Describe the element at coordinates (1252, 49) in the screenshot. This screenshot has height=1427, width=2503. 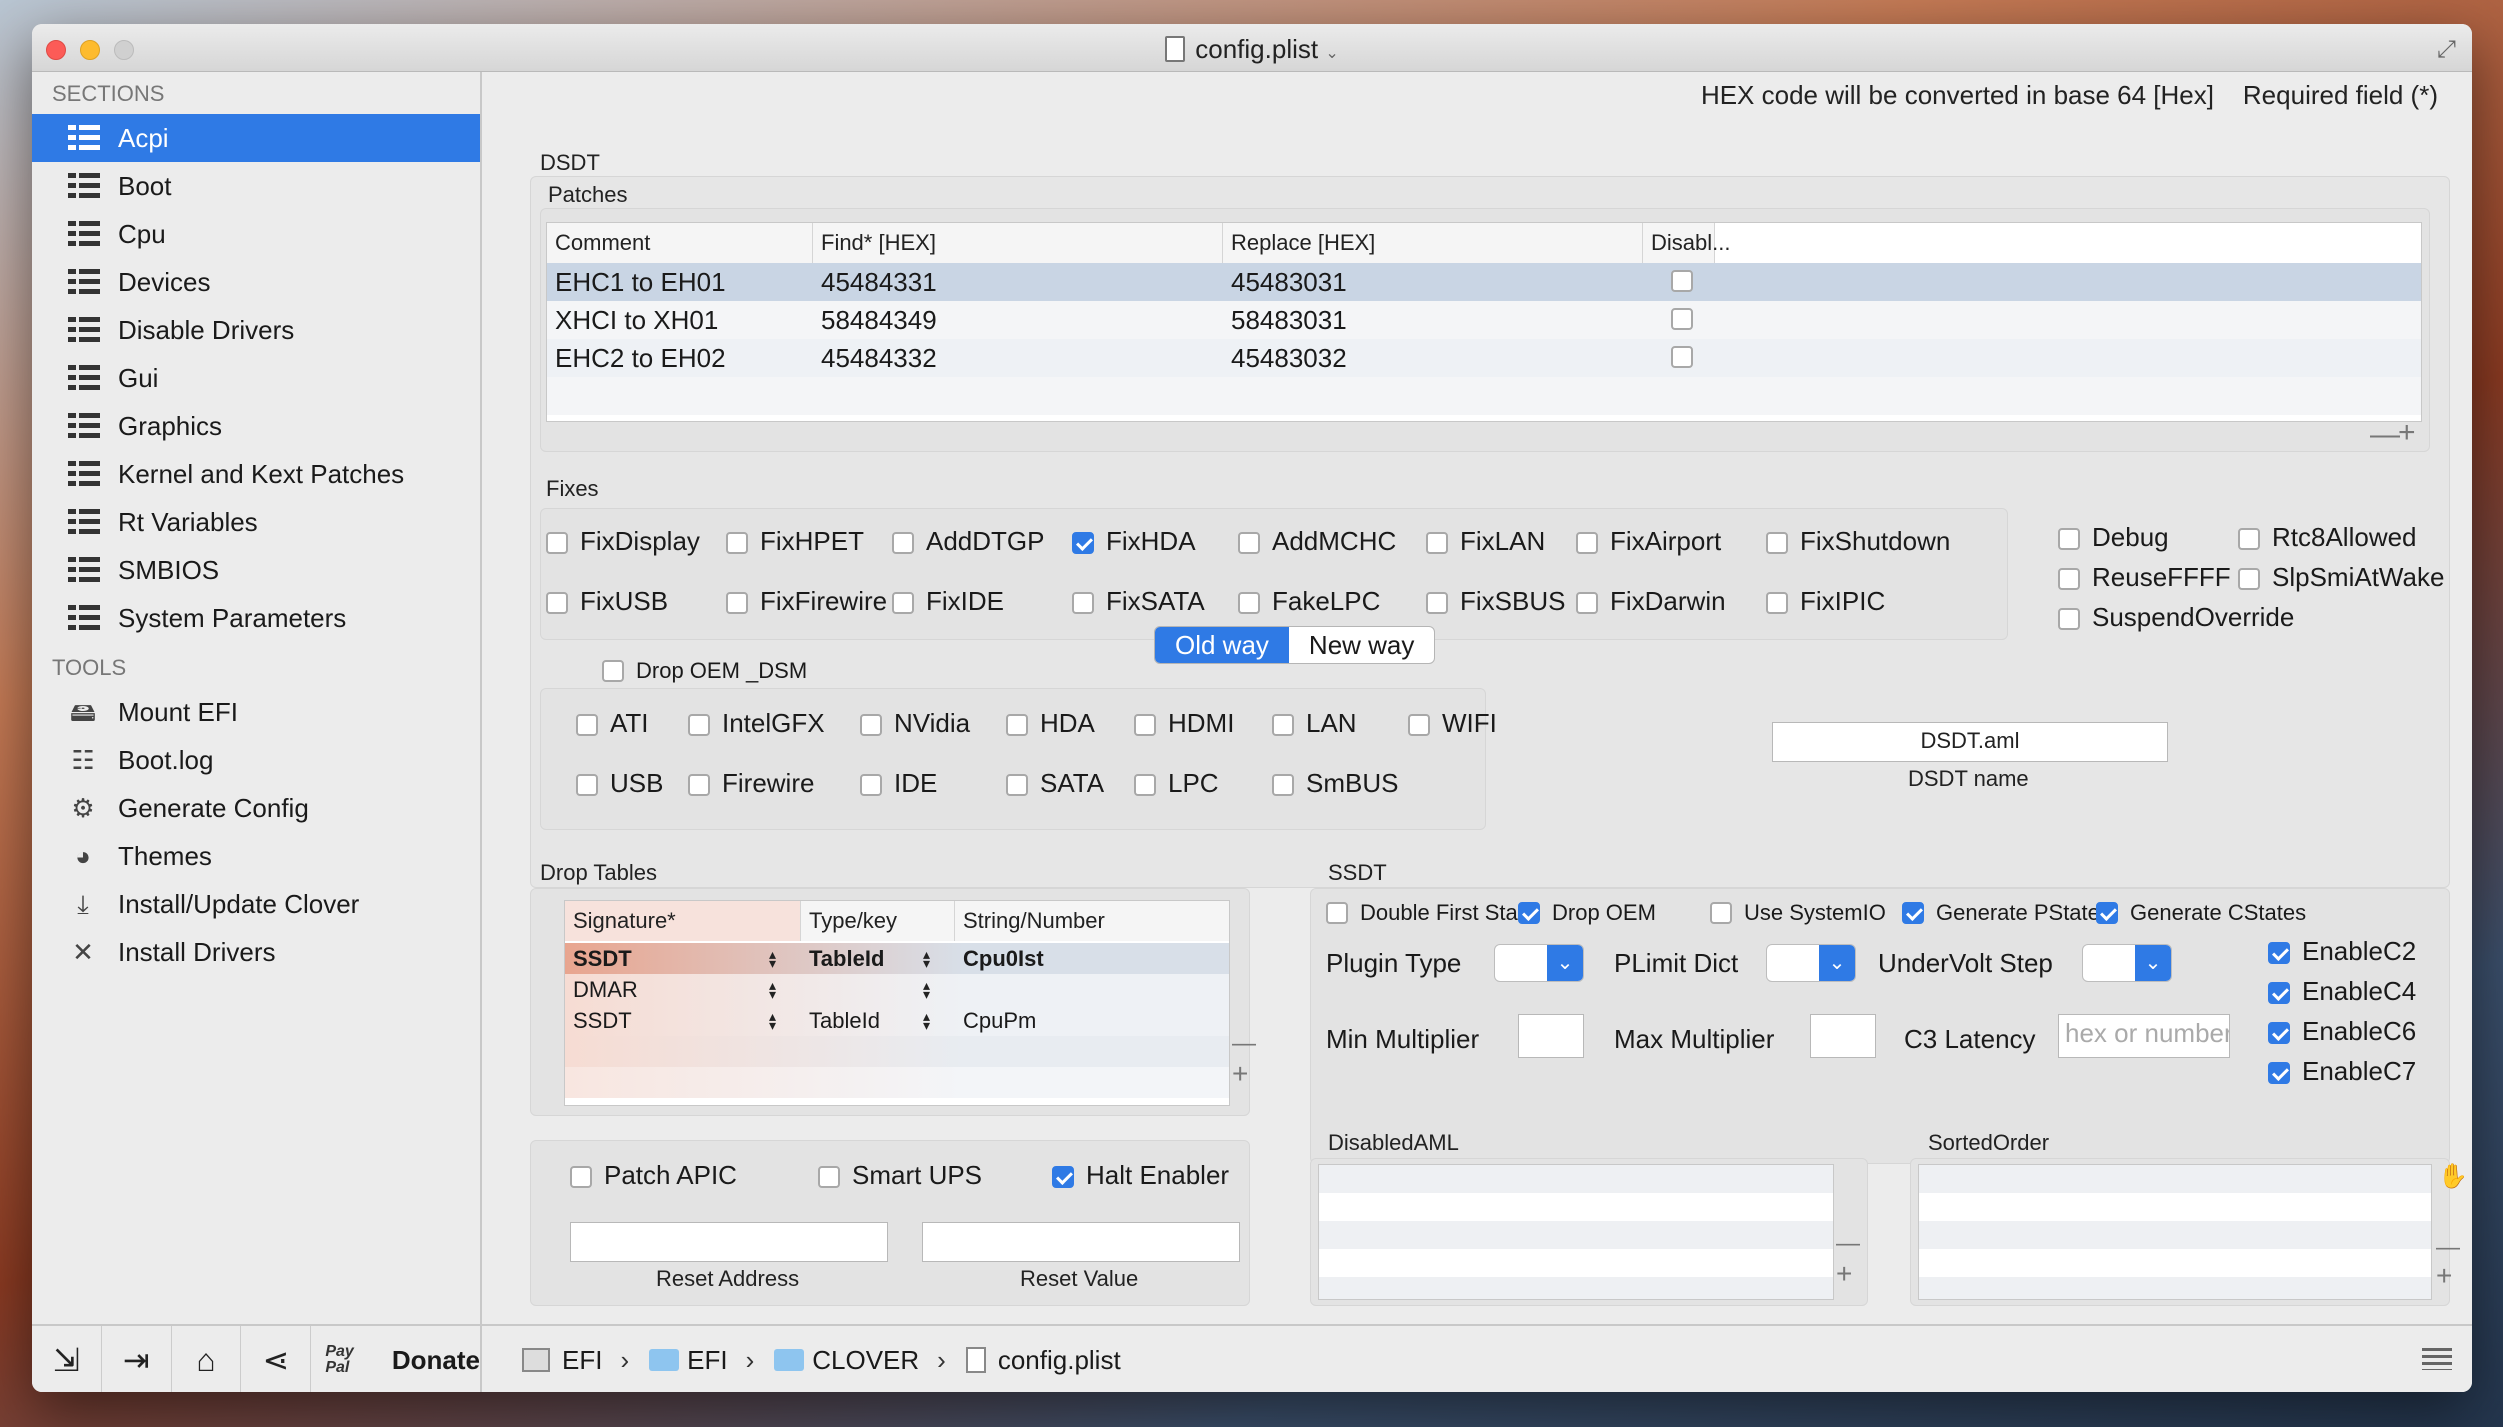
I see `window-title-area: config.plist ⌄` at that location.